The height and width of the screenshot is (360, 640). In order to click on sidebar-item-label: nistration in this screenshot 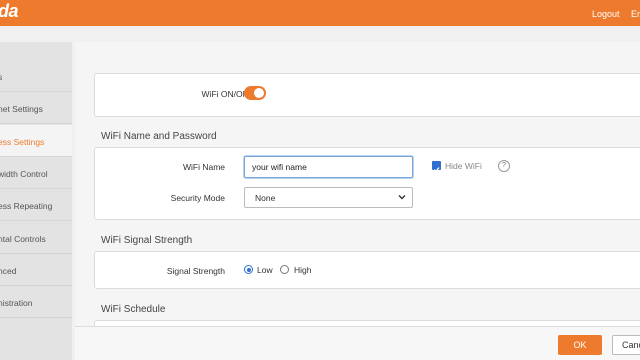, I will do `click(16, 303)`.